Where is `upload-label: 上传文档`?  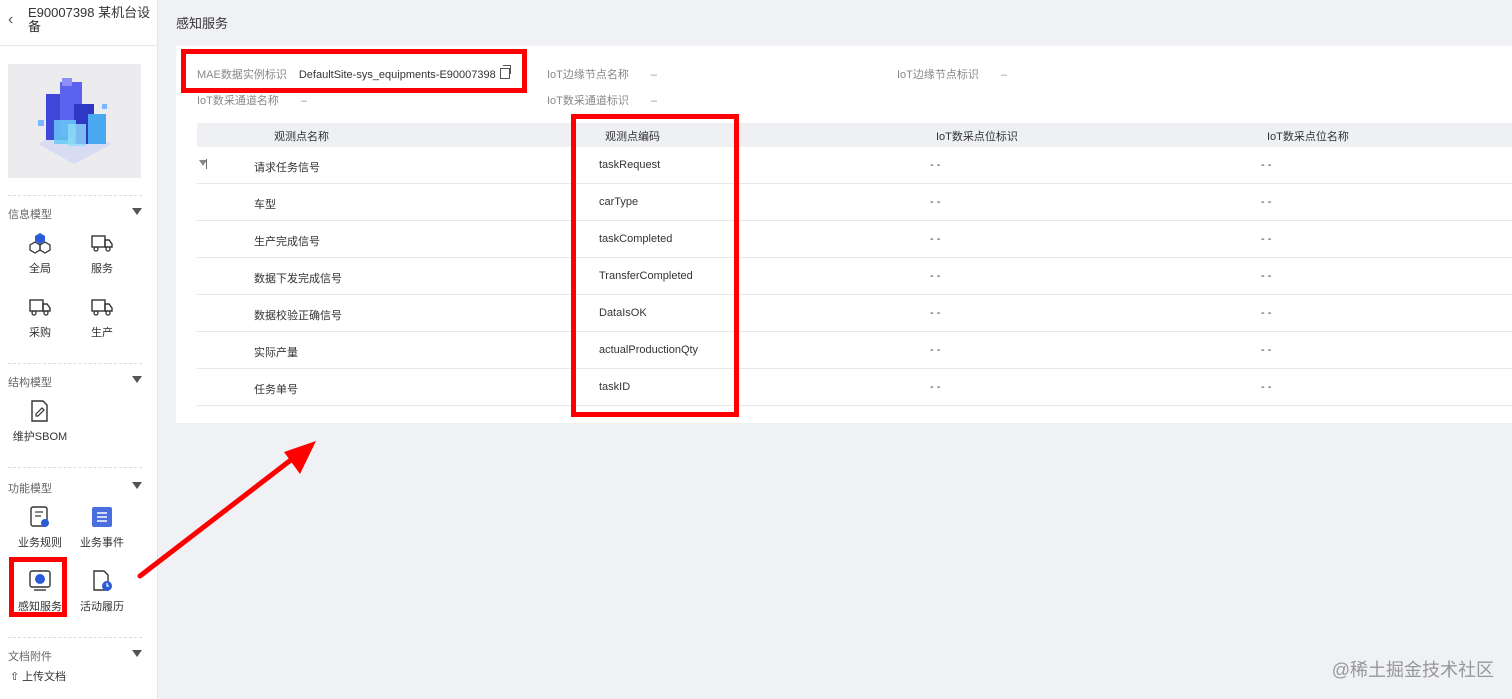
upload-label: 上传文档 is located at coordinates (44, 677).